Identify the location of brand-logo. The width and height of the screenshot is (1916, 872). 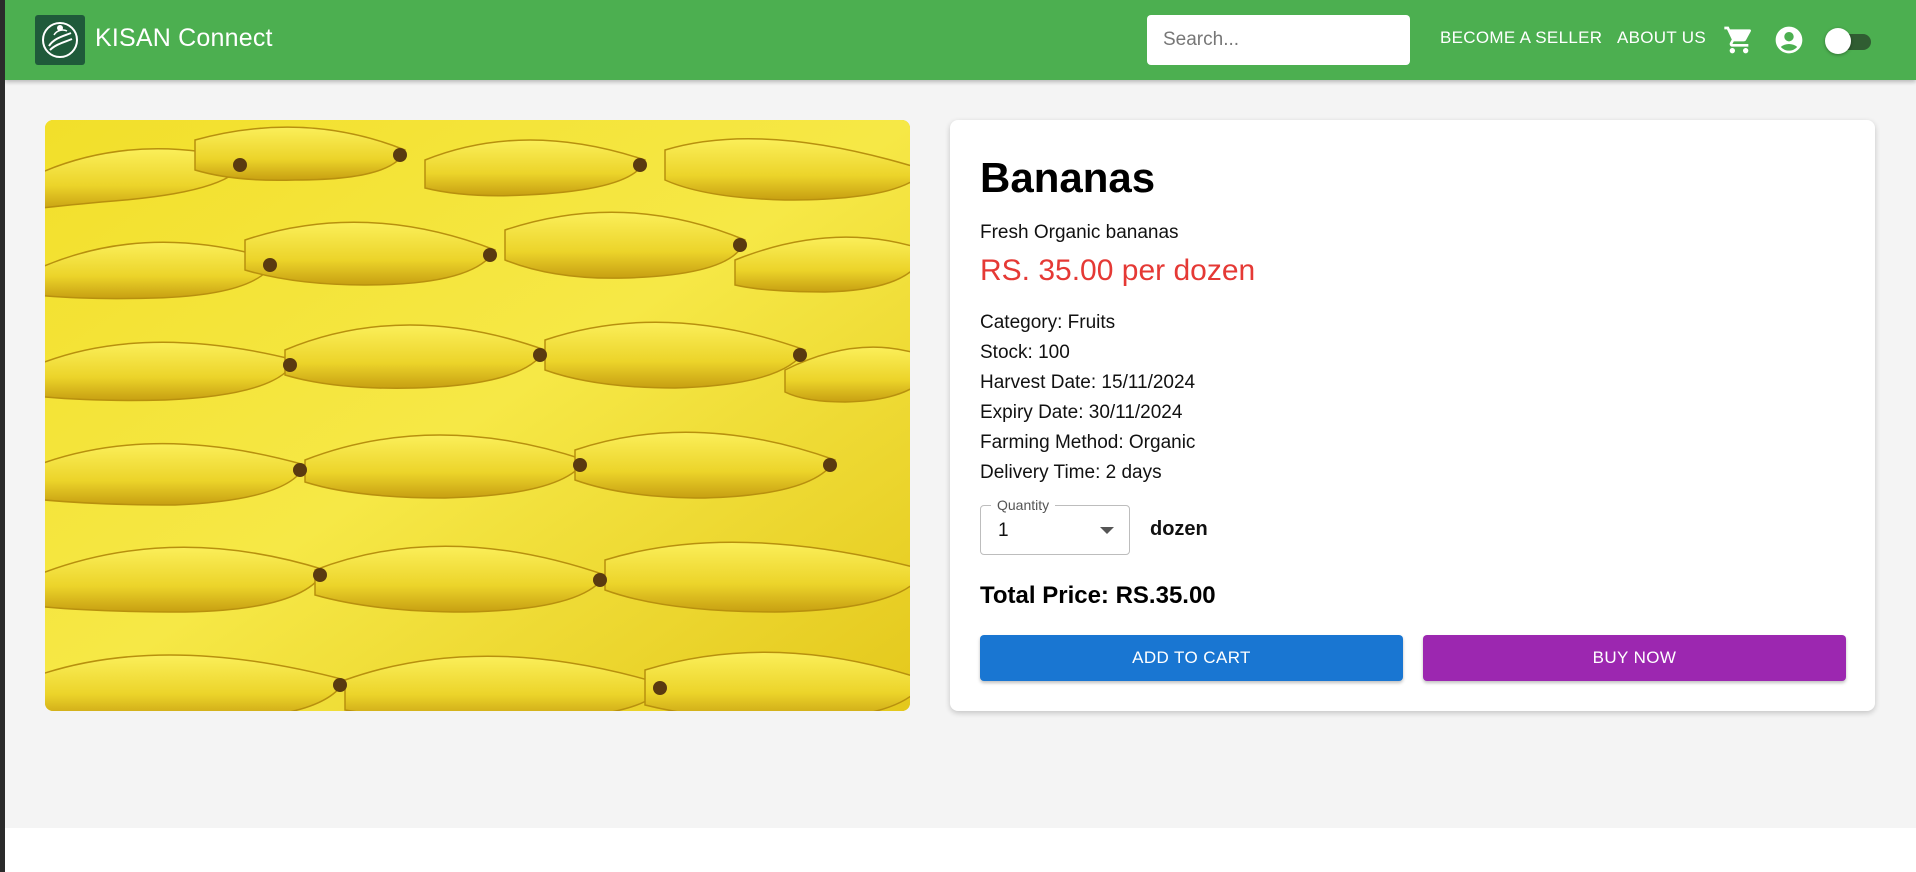
(60, 40).